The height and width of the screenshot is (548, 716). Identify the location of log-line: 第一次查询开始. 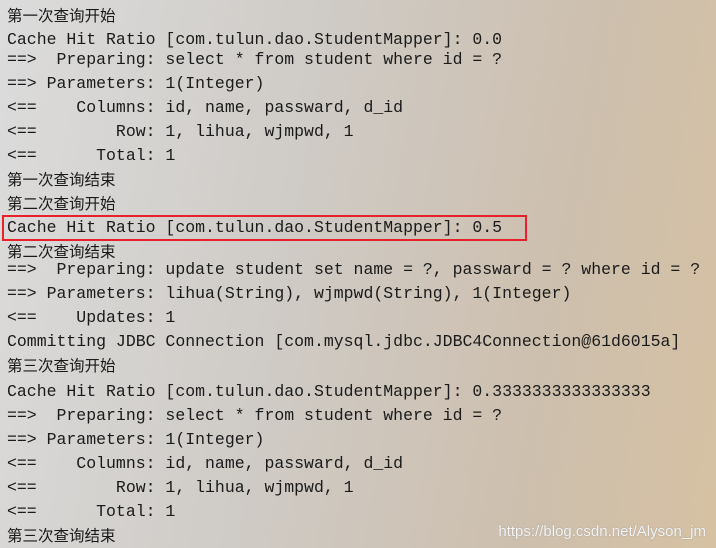
(61, 16).